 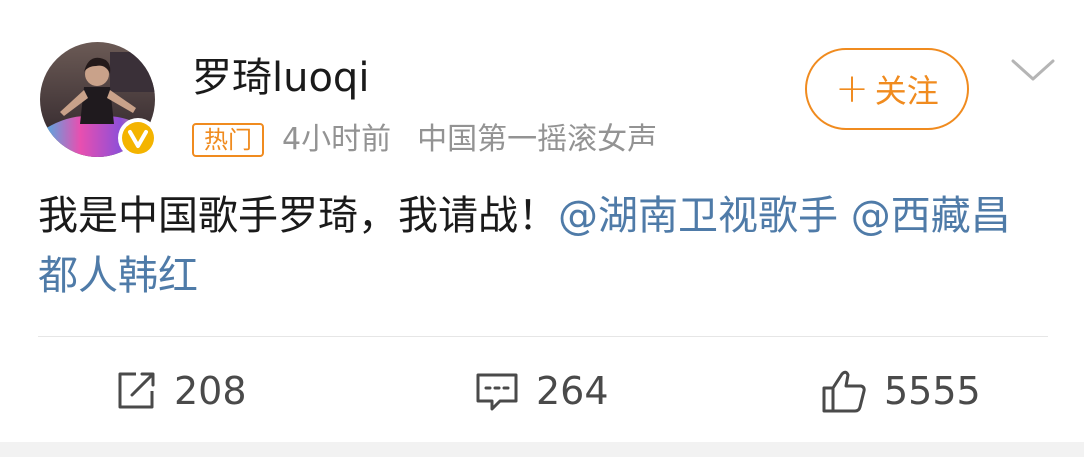 What do you see at coordinates (852, 89) in the screenshot?
I see `plus-icon: +` at bounding box center [852, 89].